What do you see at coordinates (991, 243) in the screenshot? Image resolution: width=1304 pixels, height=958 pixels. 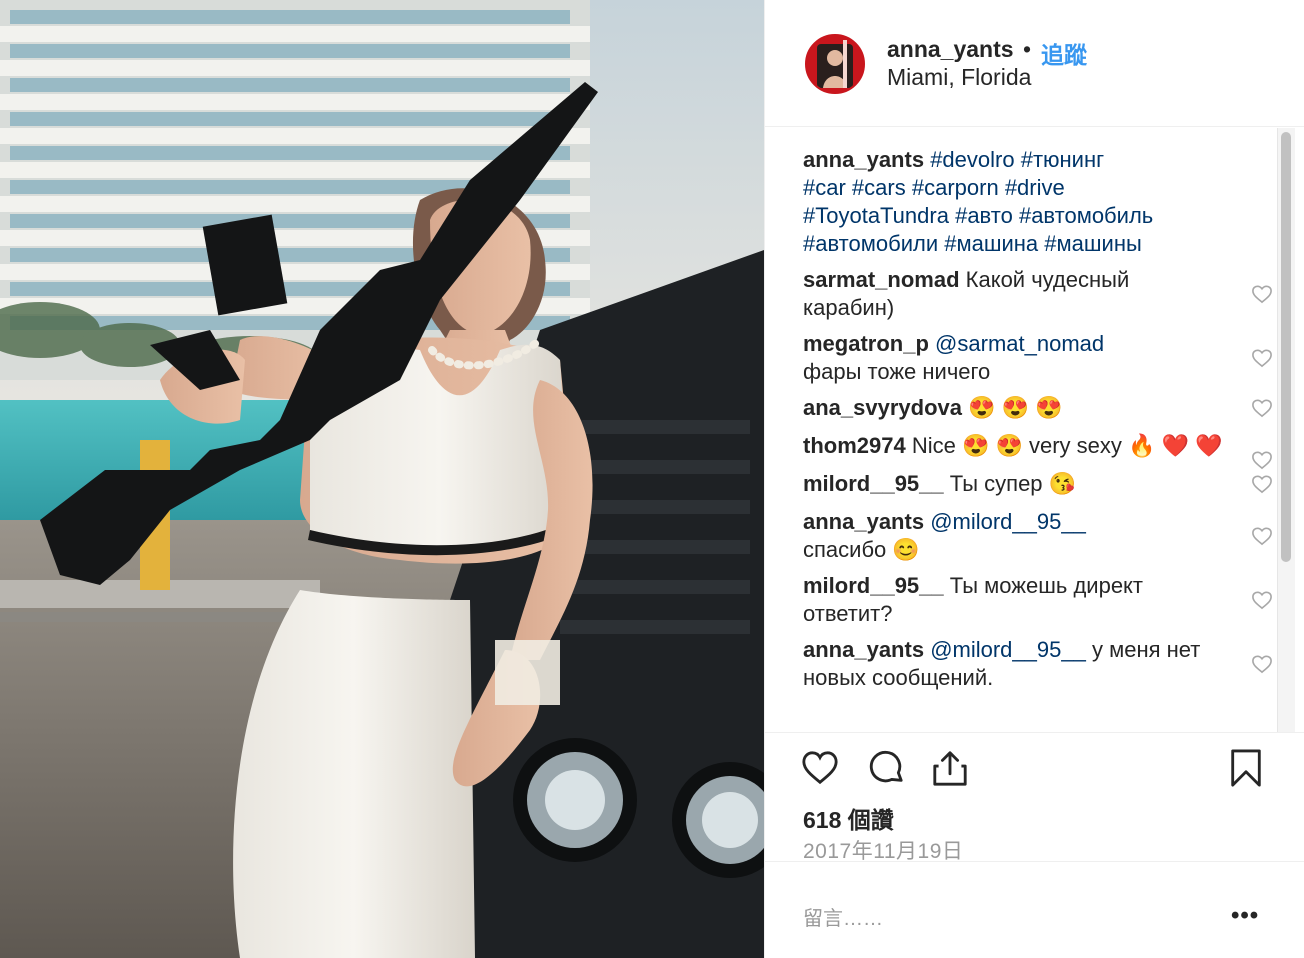 I see `hashtag: #машина` at bounding box center [991, 243].